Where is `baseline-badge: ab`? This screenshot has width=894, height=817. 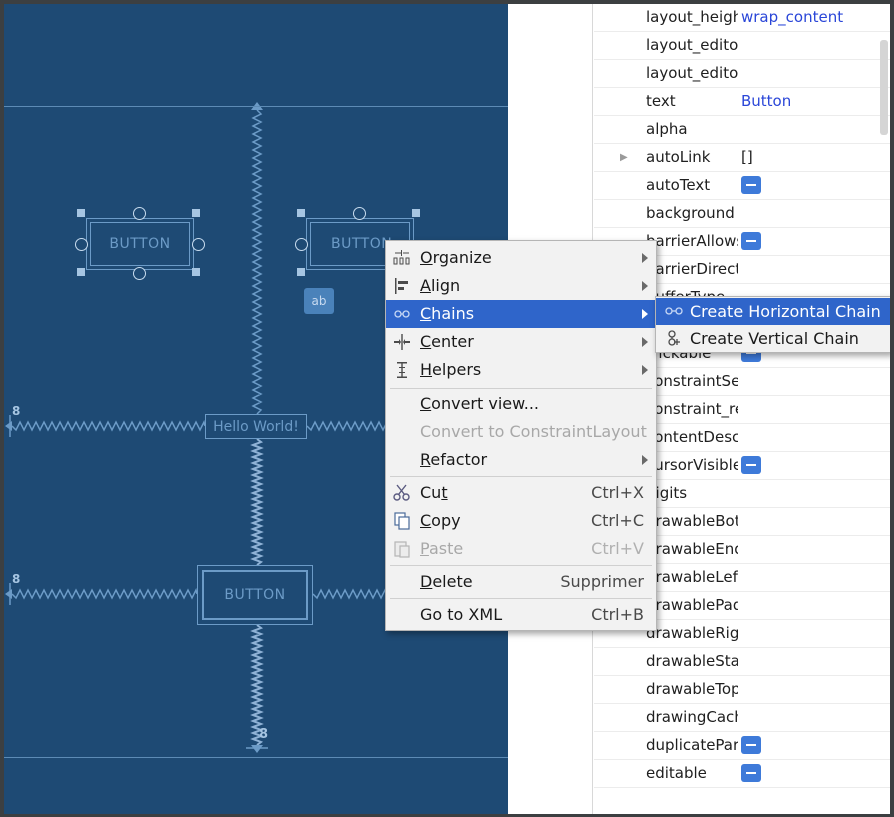
baseline-badge: ab is located at coordinates (319, 301).